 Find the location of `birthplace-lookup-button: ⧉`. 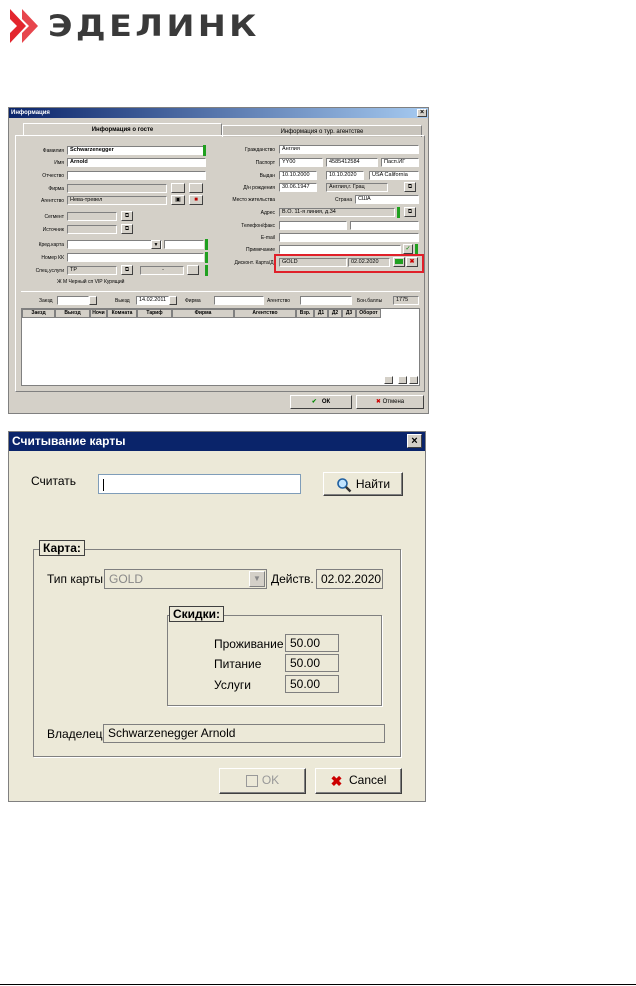

birthplace-lookup-button: ⧉ is located at coordinates (410, 187).